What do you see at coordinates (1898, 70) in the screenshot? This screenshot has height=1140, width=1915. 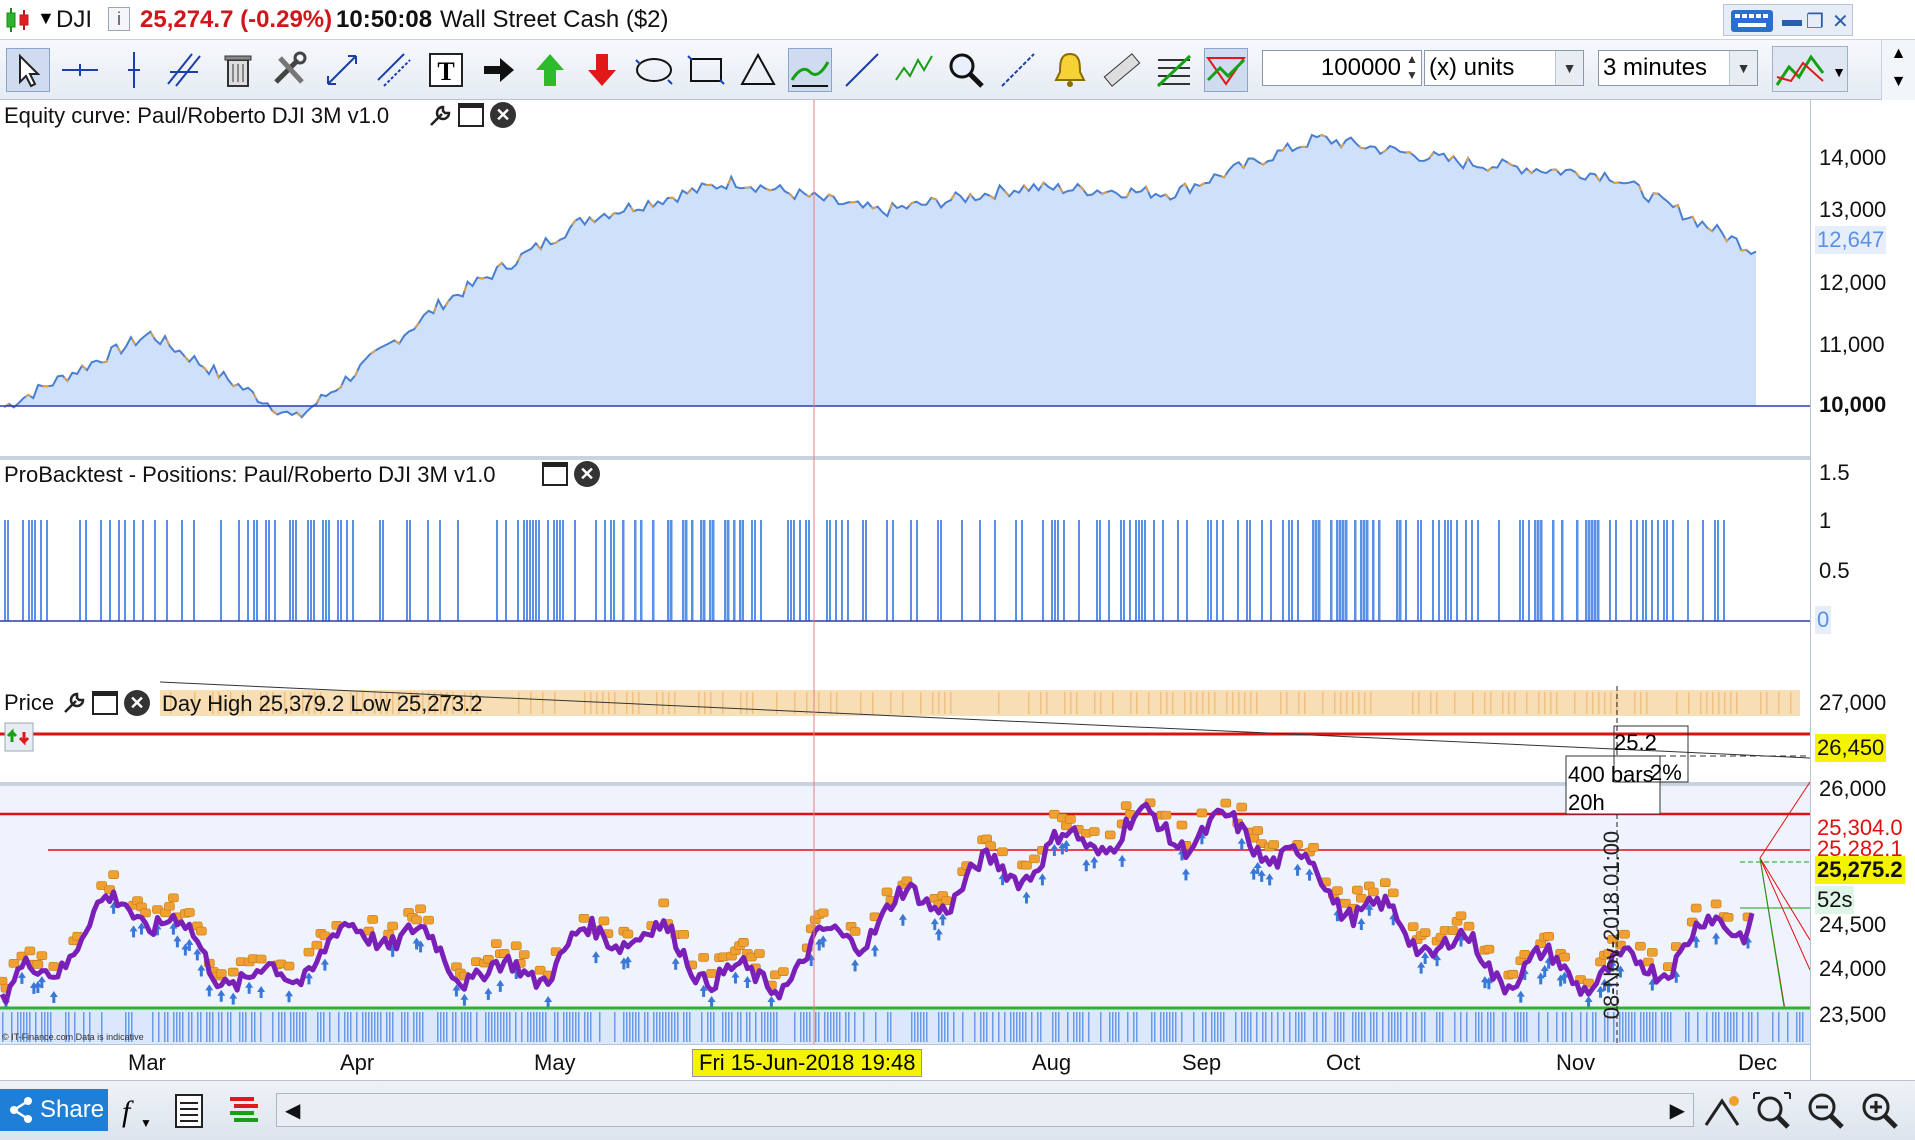 I see `side-scroll-arrows: ▲ ▼` at bounding box center [1898, 70].